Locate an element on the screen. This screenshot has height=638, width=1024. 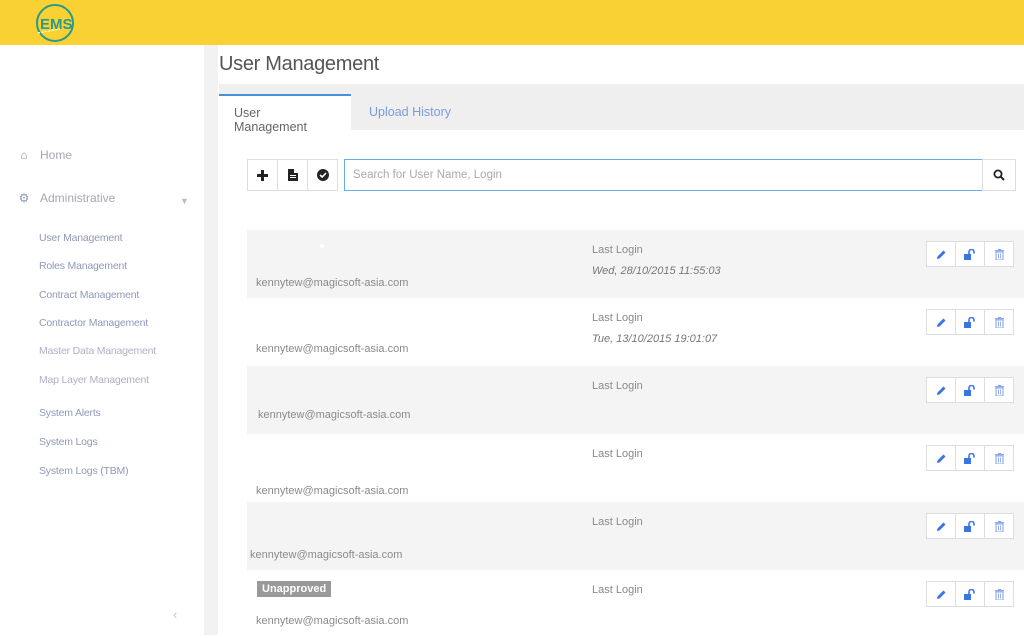
check-circle-icon is located at coordinates (322, 175).